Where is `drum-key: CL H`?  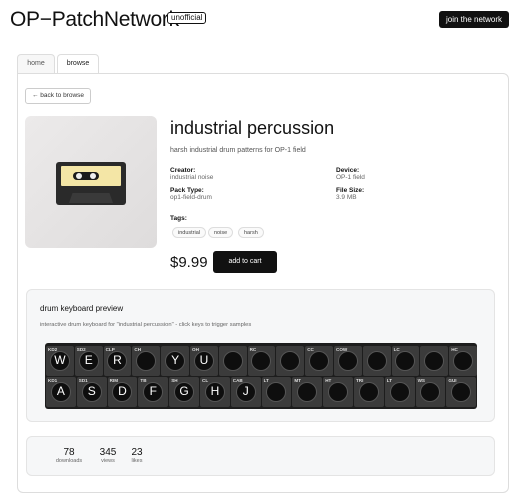
drum-key: CL H is located at coordinates (215, 392).